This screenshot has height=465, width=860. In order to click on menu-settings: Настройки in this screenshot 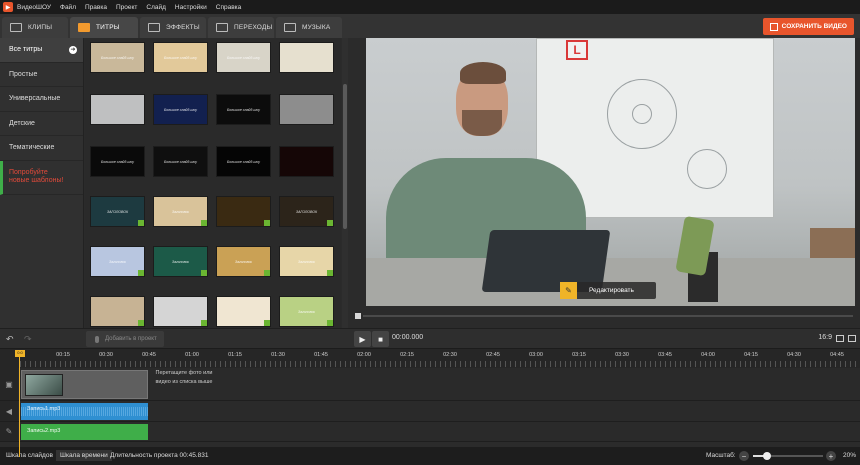, I will do `click(191, 7)`.